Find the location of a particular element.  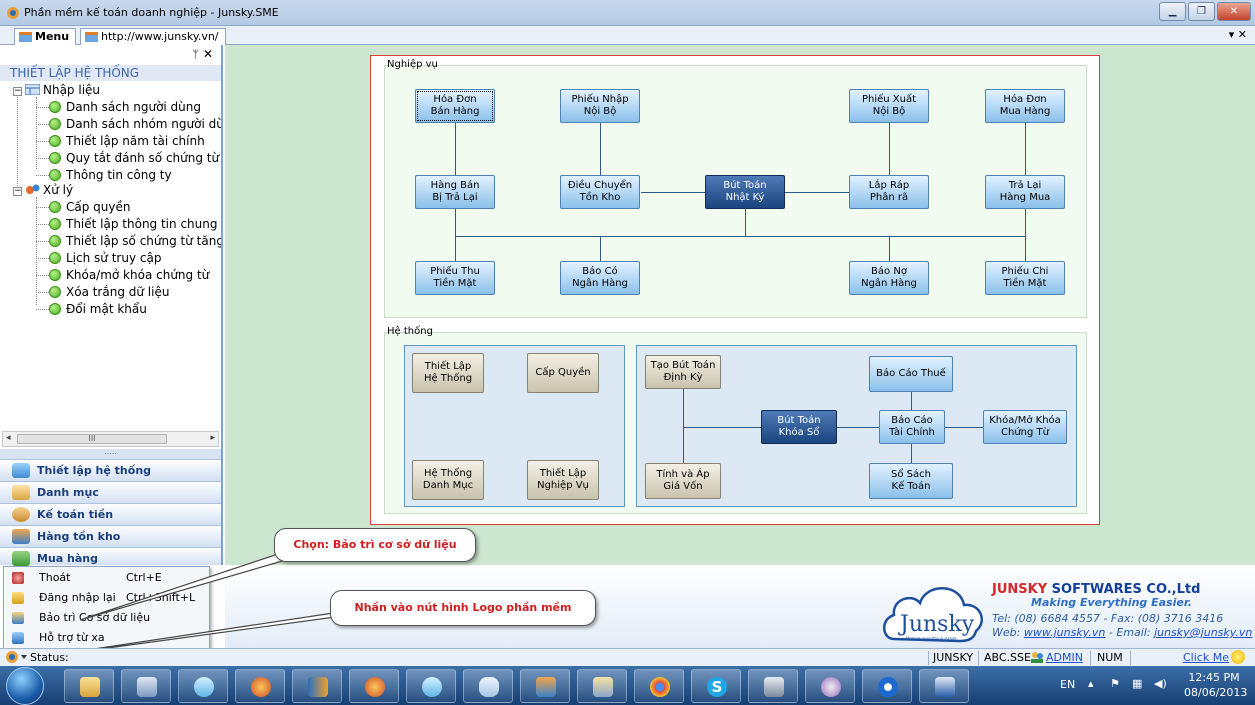

minimize-button: ▁ is located at coordinates (1172, 11).